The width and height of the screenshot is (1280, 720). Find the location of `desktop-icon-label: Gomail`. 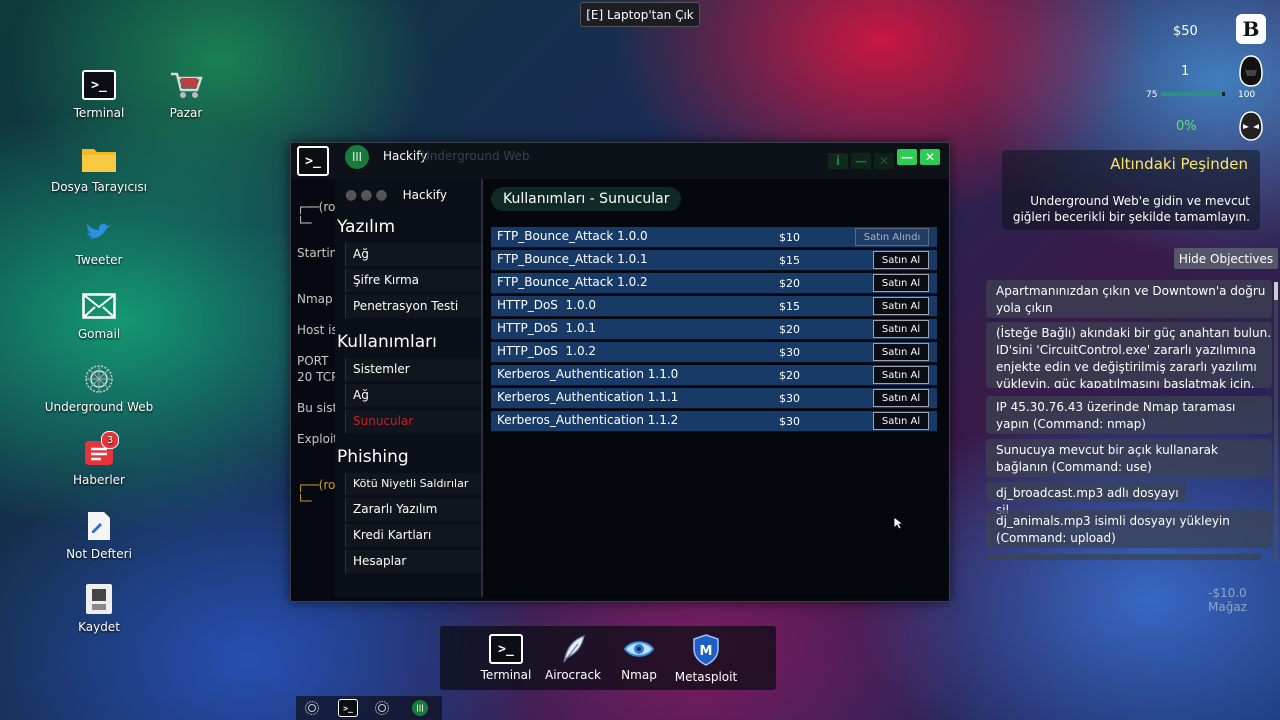

desktop-icon-label: Gomail is located at coordinates (99, 334).